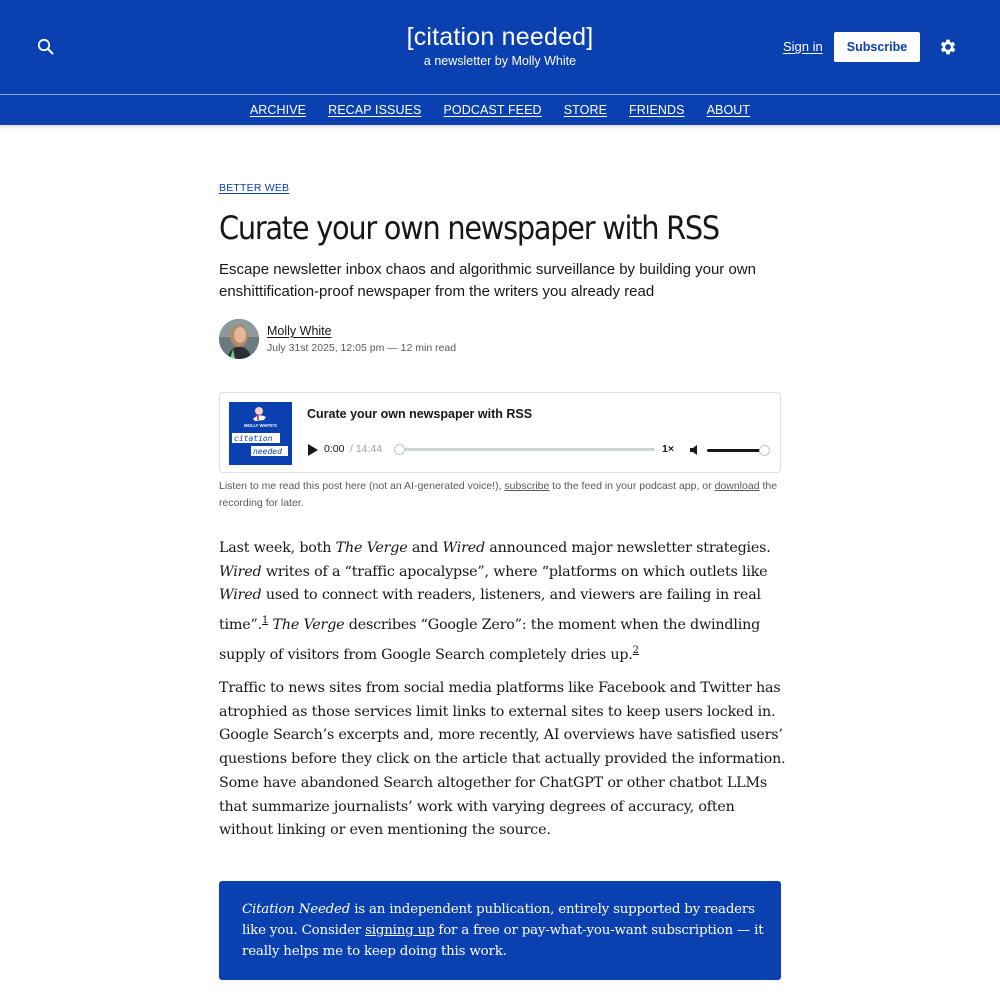  I want to click on sign-in-link: Sign in, so click(803, 46).